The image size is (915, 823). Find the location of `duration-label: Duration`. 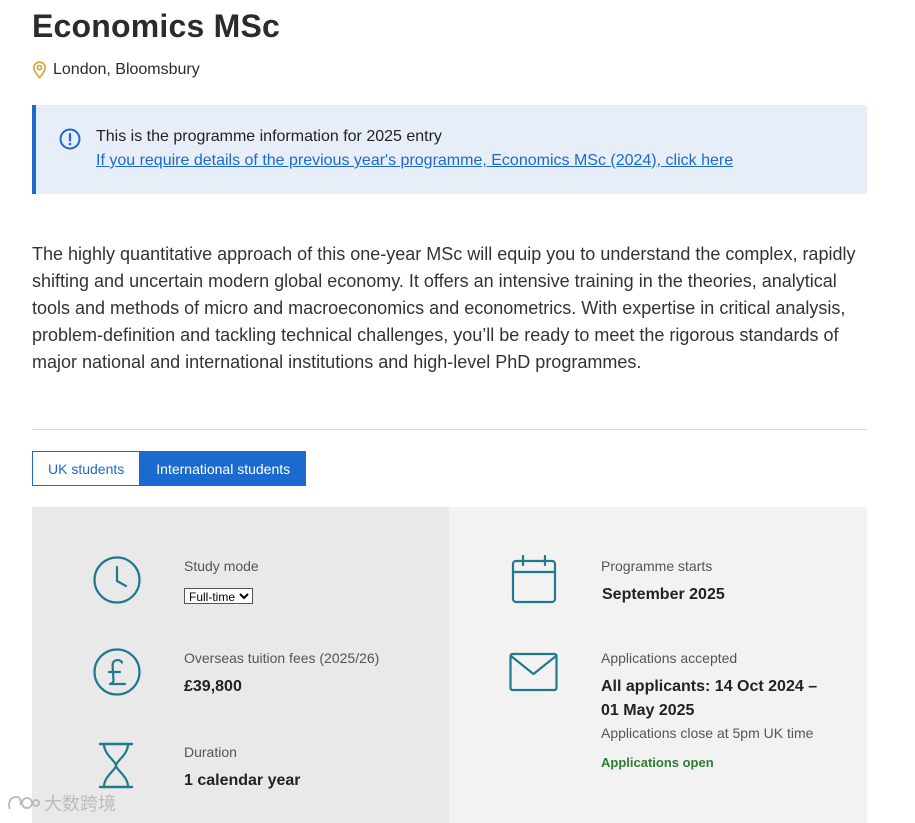

duration-label: Duration is located at coordinates (210, 752).